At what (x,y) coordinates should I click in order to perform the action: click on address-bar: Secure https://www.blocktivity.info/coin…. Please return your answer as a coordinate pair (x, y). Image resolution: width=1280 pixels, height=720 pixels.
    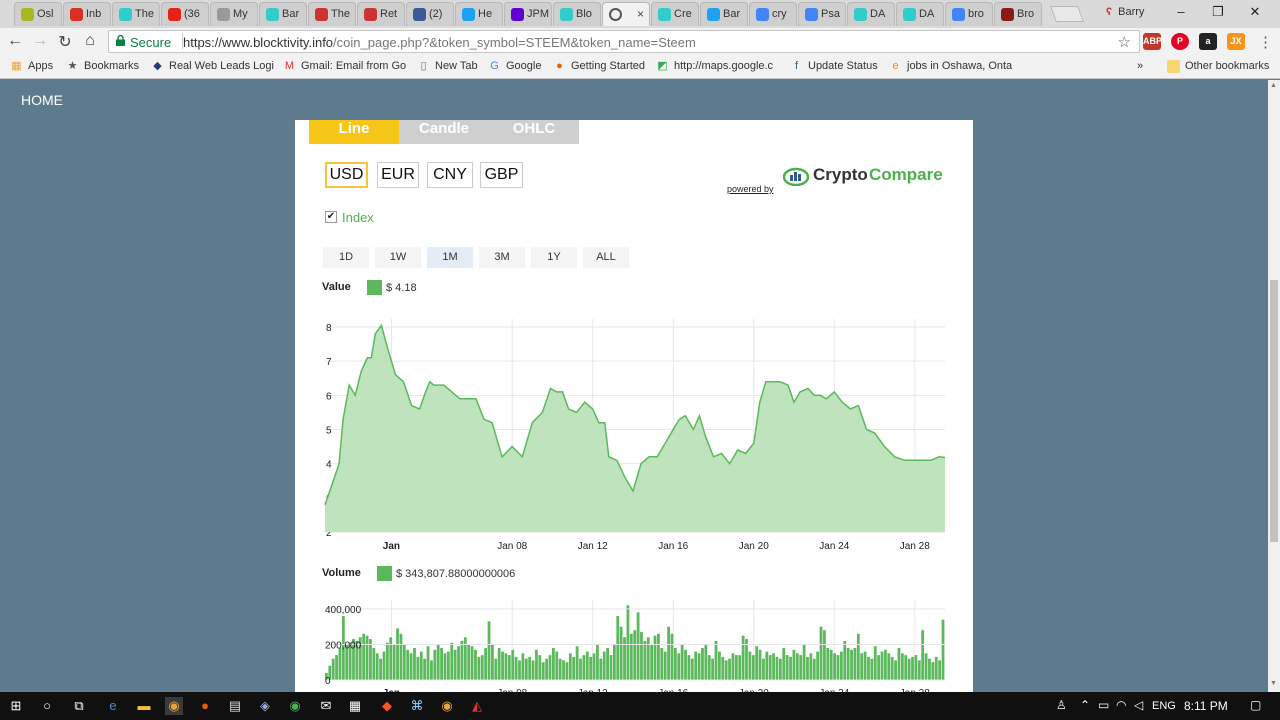
    Looking at the image, I should click on (624, 41).